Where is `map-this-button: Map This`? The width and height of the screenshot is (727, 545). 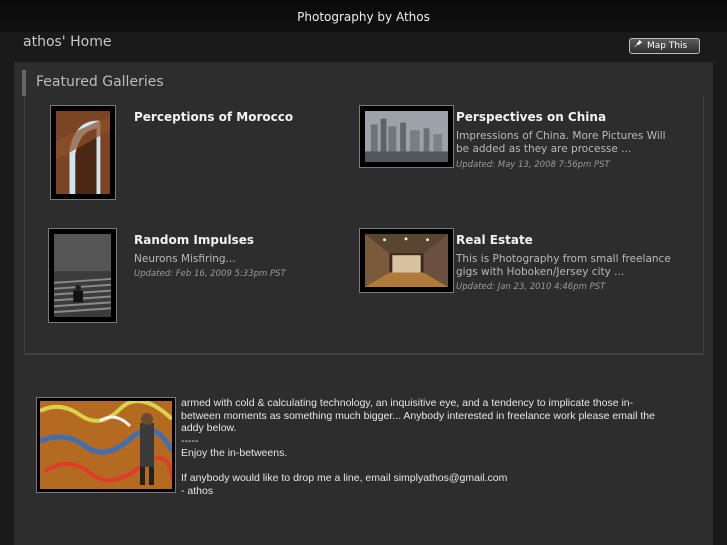
map-this-button: Map This is located at coordinates (664, 46).